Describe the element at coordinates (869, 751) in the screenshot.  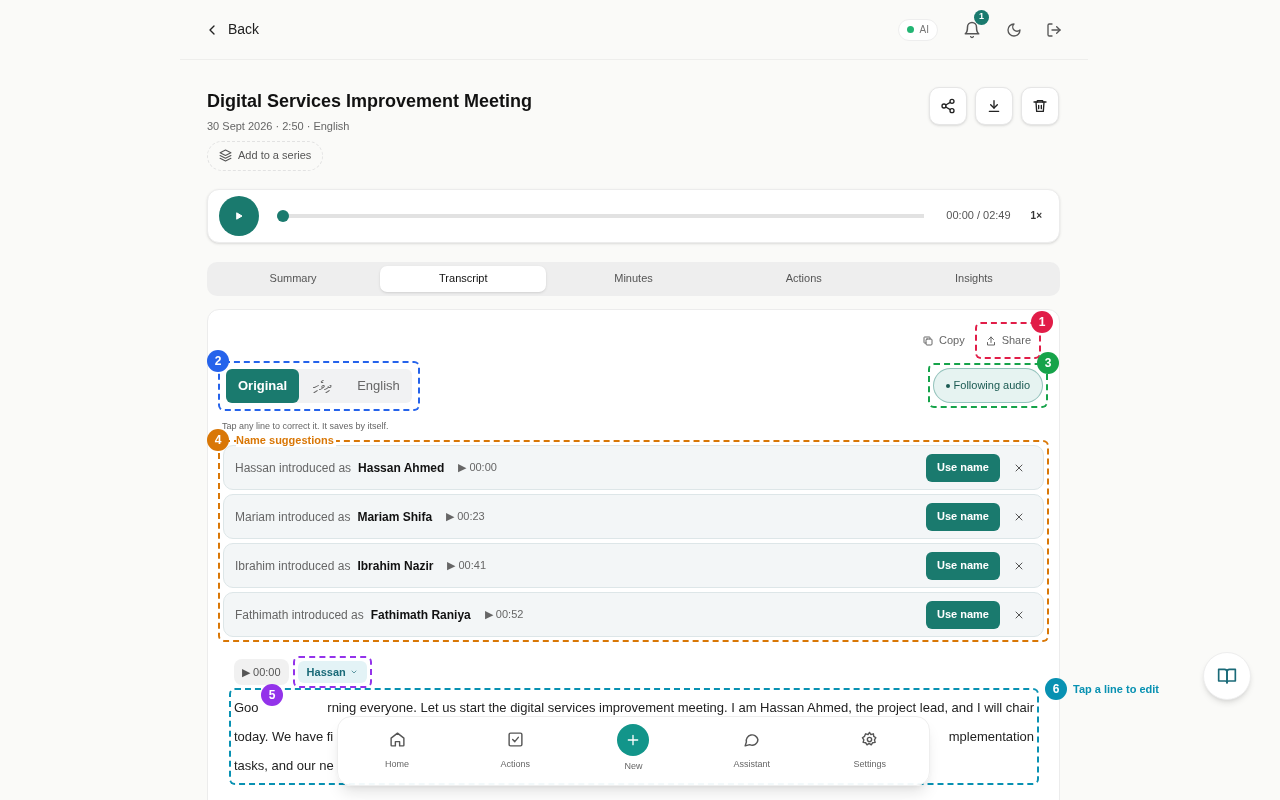
I see `nav-item: Settings` at that location.